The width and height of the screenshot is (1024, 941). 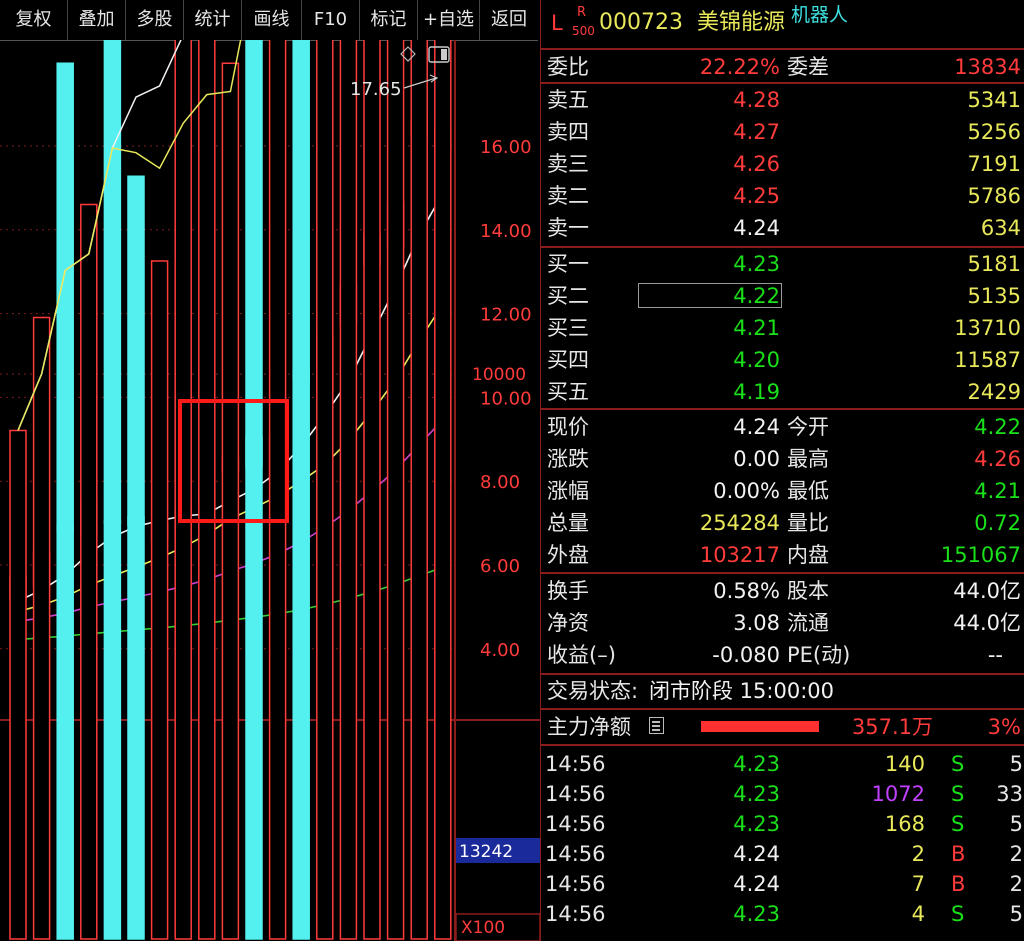 I want to click on ask-volume: 634, so click(x=1000, y=228).